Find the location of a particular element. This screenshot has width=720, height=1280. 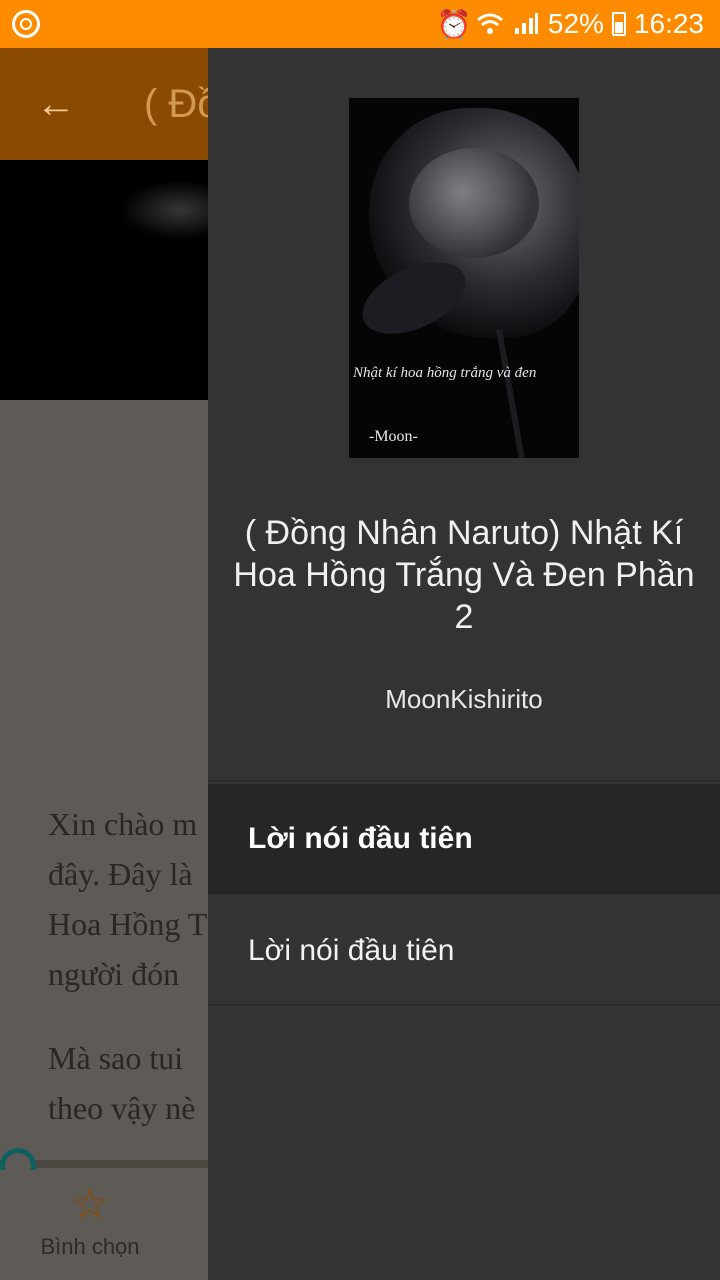

wifi-icon is located at coordinates (490, 24).